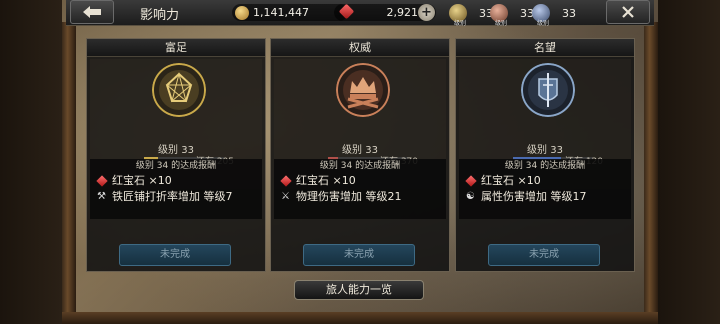 This screenshot has width=720, height=324. What do you see at coordinates (689, 162) in the screenshot?
I see `right-edge` at bounding box center [689, 162].